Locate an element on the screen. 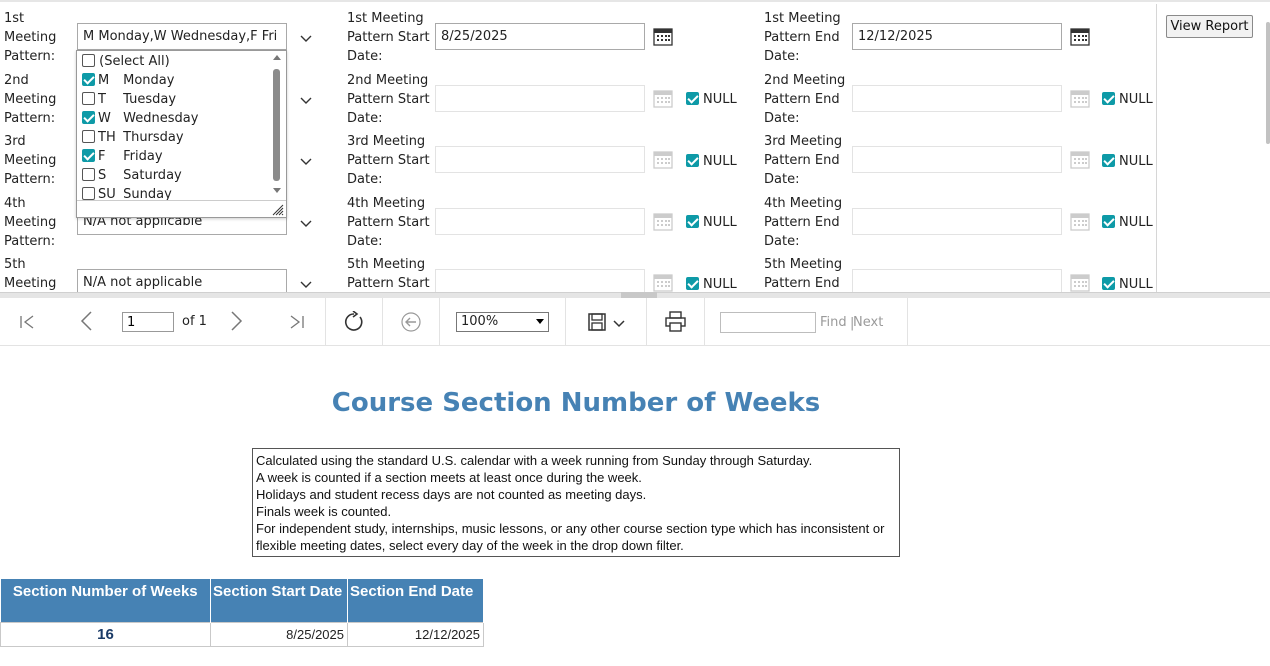 This screenshot has width=1270, height=666. previous-page-icon is located at coordinates (86, 321).